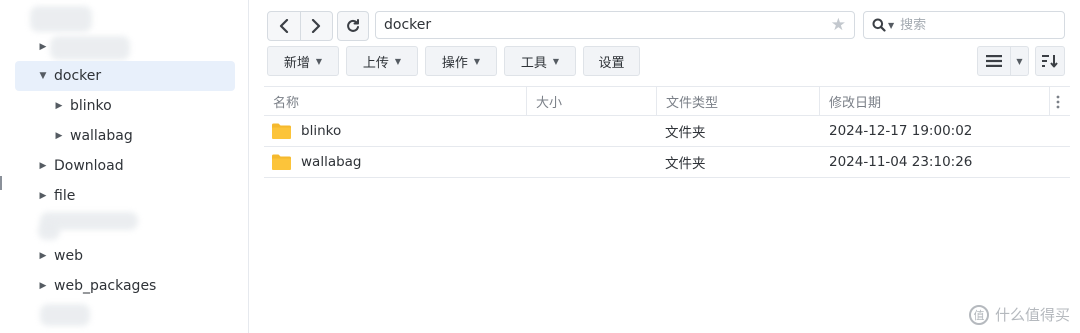  What do you see at coordinates (738, 101) in the screenshot?
I see `column-header-type: 文件类型` at bounding box center [738, 101].